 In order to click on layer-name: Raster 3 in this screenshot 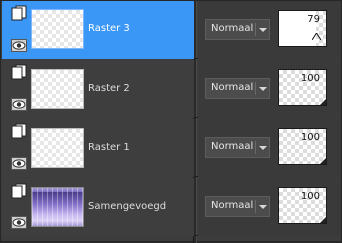, I will do `click(109, 28)`.